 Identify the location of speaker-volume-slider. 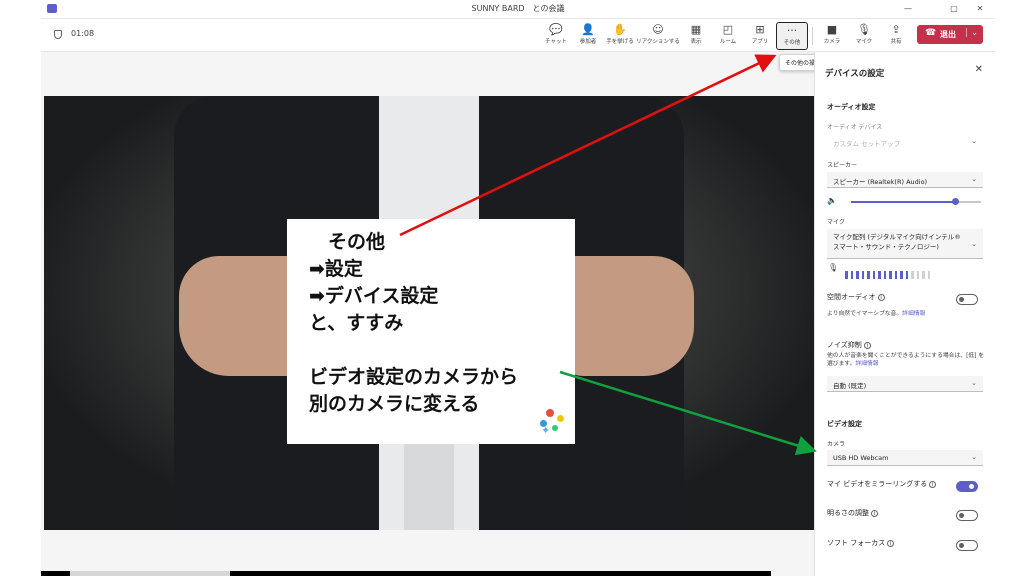
(916, 201).